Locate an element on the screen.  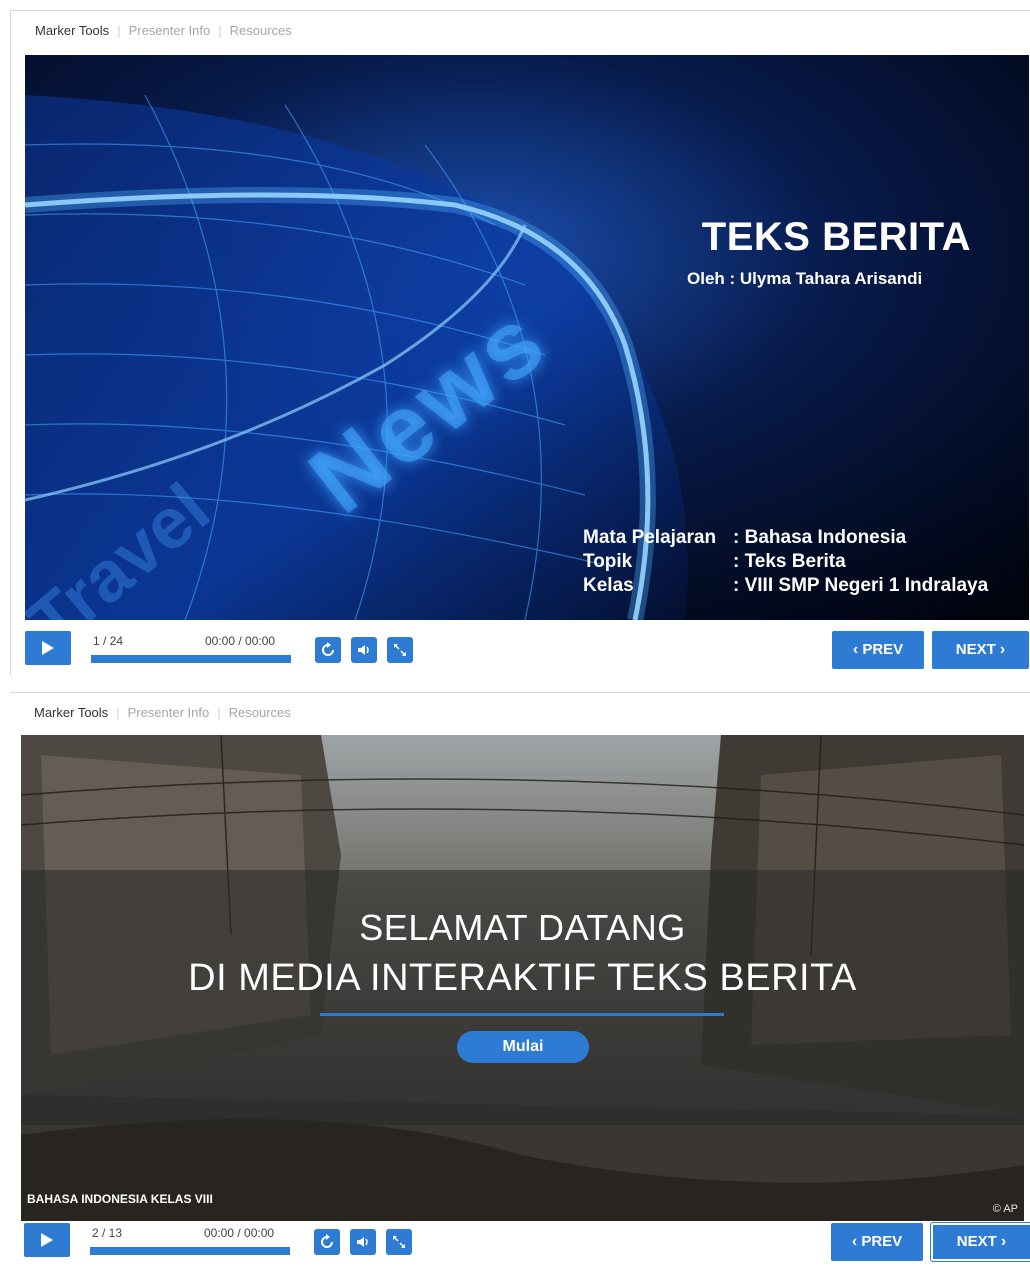
info-row: Mata Pelajaran: Bahasa Indonesia is located at coordinates (745, 537).